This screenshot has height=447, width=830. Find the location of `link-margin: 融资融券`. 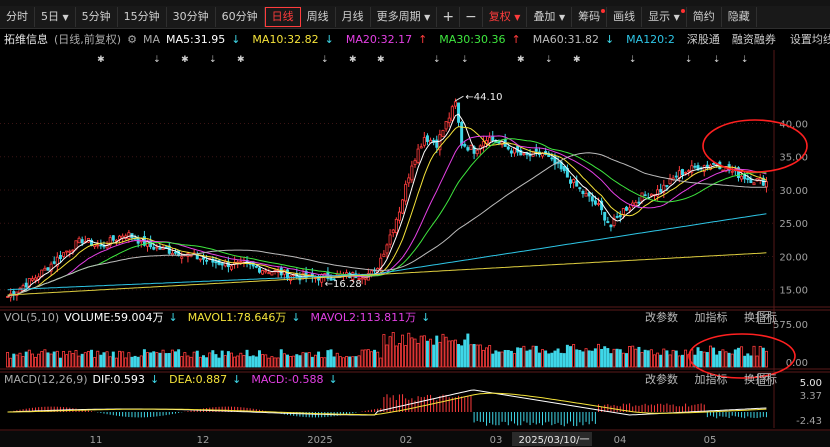

link-margin: 融资融券 is located at coordinates (754, 39).